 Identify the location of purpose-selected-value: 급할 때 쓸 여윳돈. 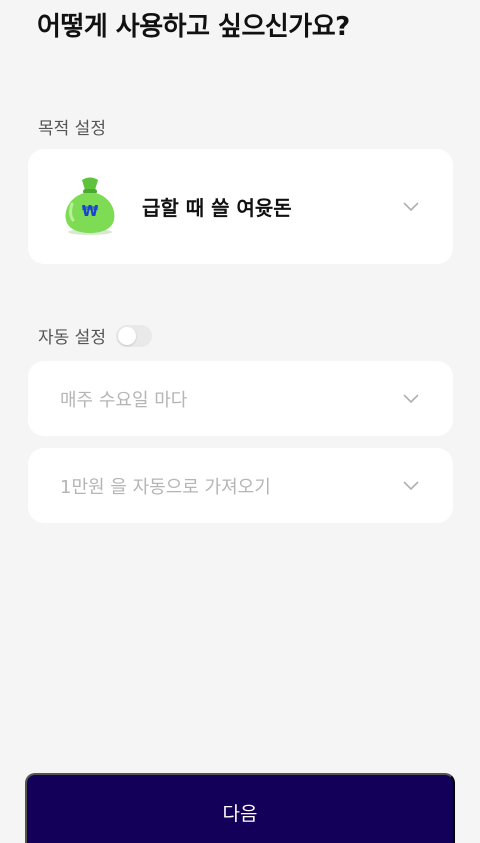
(217, 208).